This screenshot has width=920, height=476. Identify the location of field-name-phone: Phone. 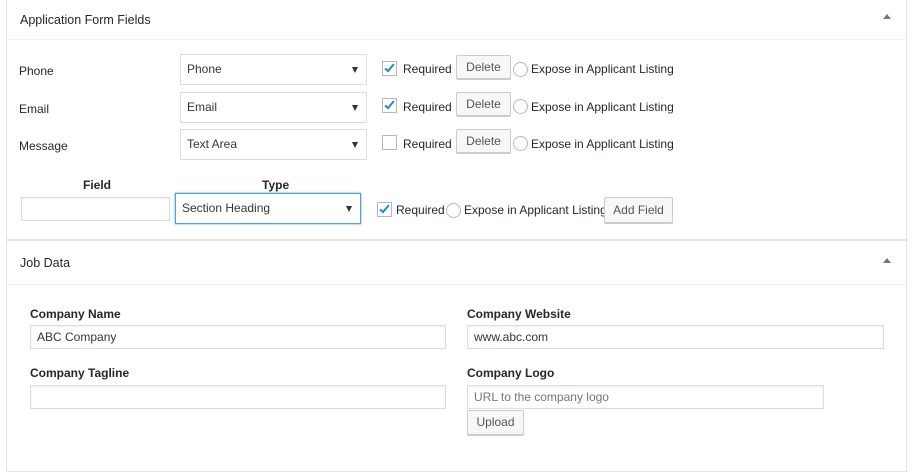
(36, 71).